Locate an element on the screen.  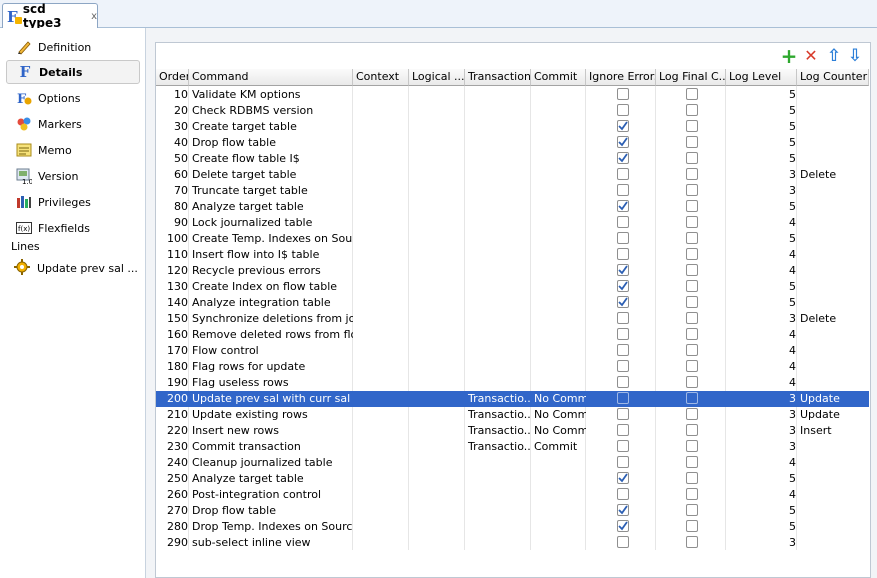
table-row: 290 sub-select inline view 3 is located at coordinates (512, 543).